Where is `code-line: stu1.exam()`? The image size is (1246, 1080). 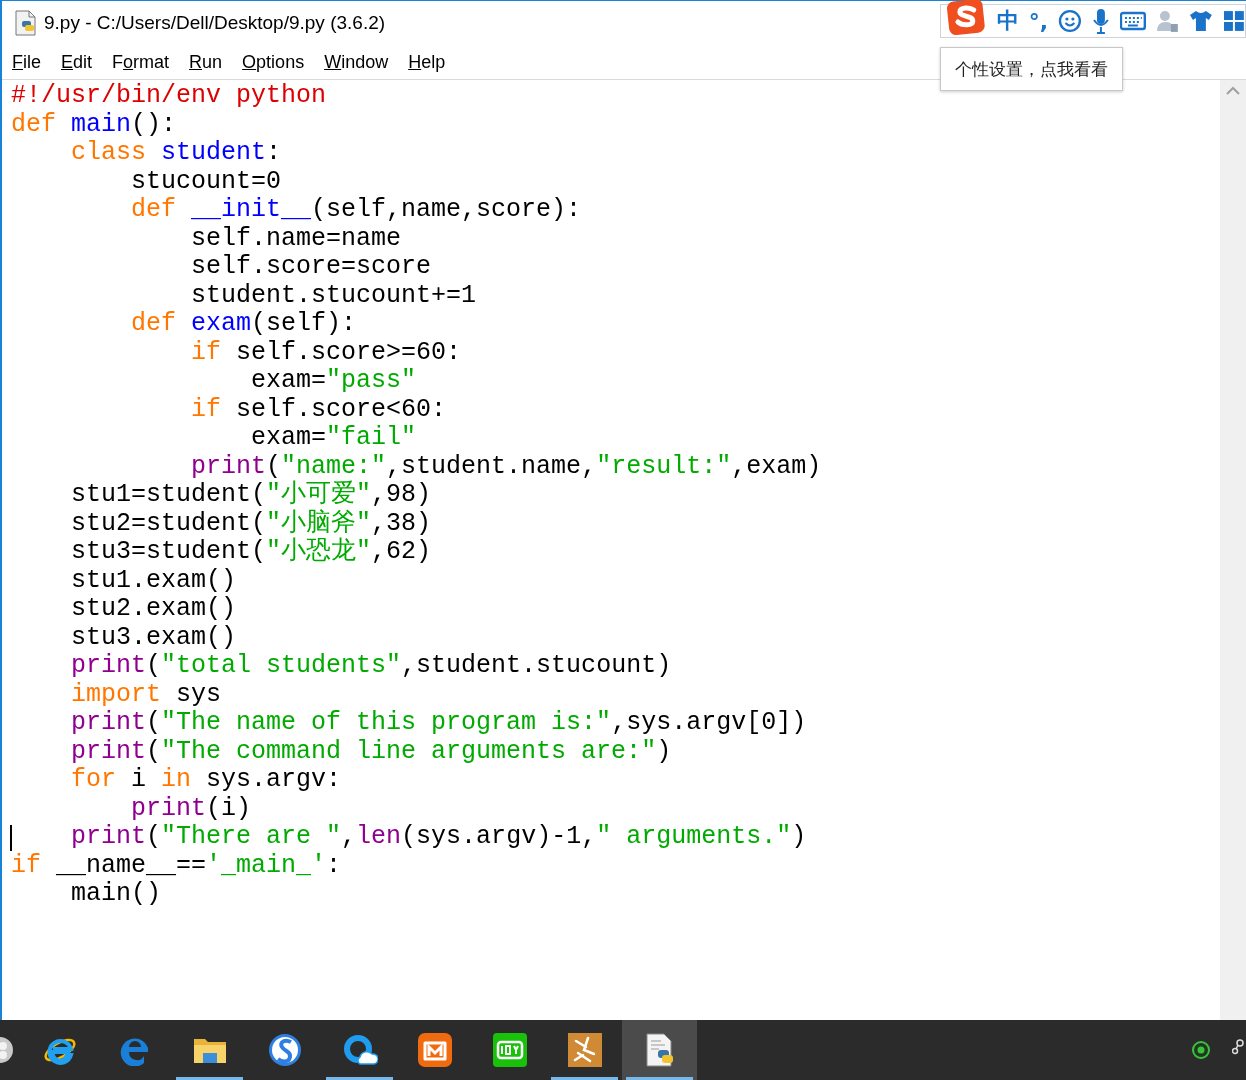 code-line: stu1.exam() is located at coordinates (154, 580).